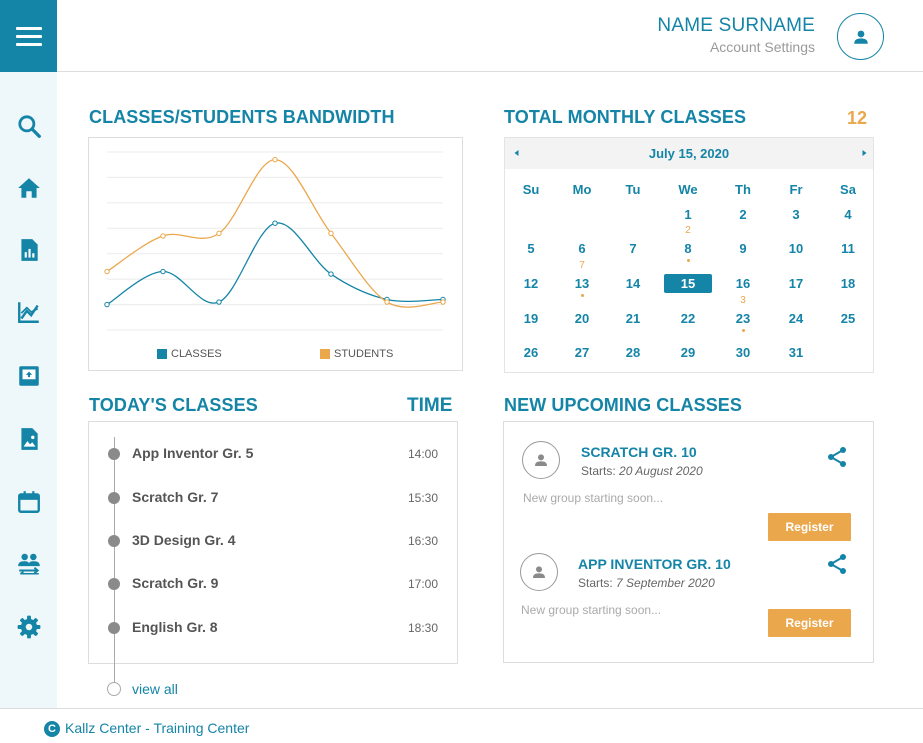 The height and width of the screenshot is (743, 923). Describe the element at coordinates (688, 318) in the screenshot. I see `calendar-day: 22` at that location.